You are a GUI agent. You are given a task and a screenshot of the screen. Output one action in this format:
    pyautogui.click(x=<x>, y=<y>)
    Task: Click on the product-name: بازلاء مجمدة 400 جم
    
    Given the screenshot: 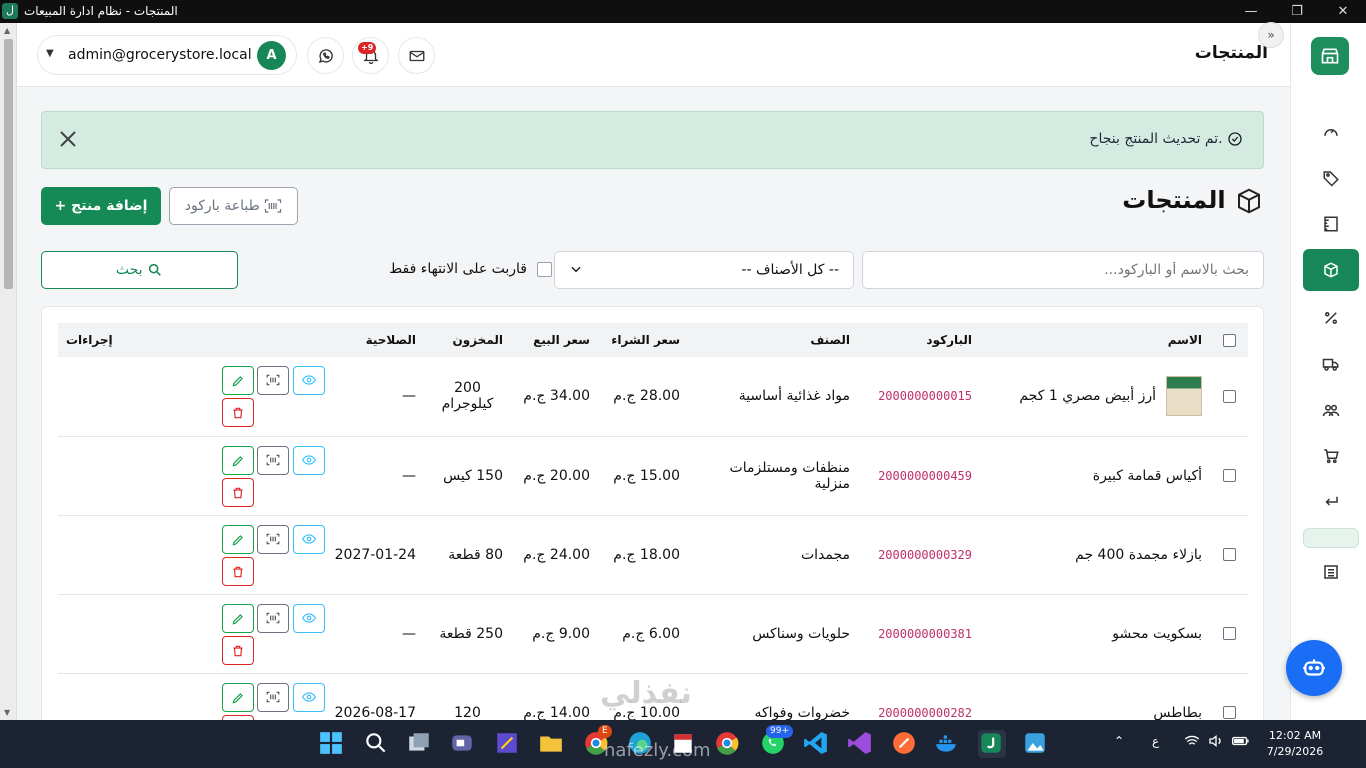 What is the action you would take?
    pyautogui.click(x=1138, y=555)
    